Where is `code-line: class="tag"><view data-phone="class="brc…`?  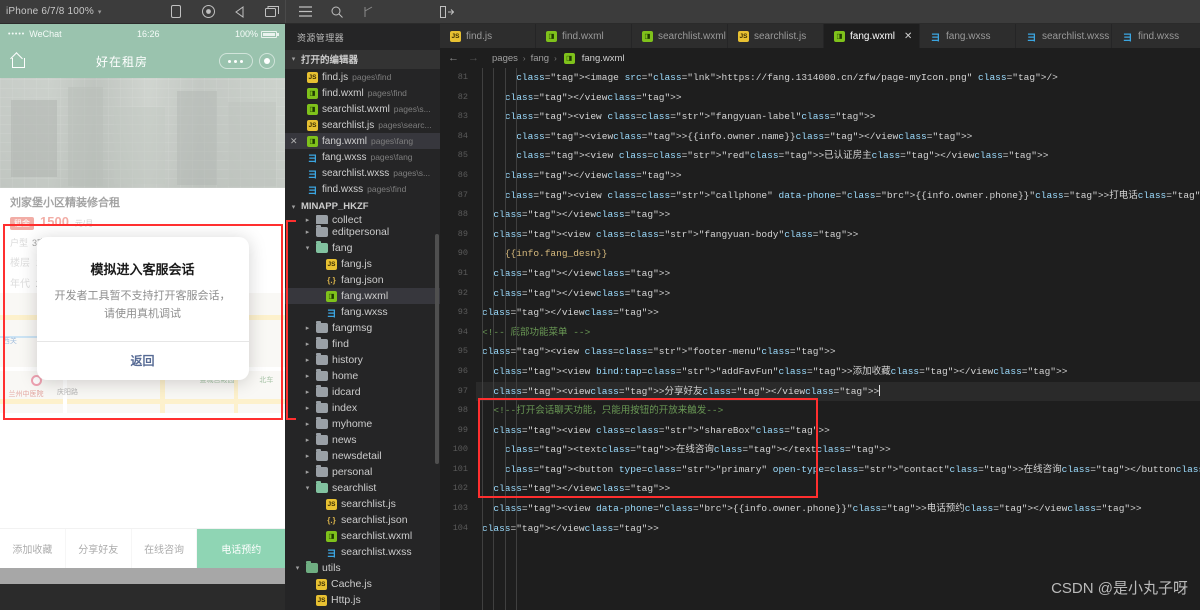 code-line: class="tag"><view data-phone="class="brc… is located at coordinates (838, 509).